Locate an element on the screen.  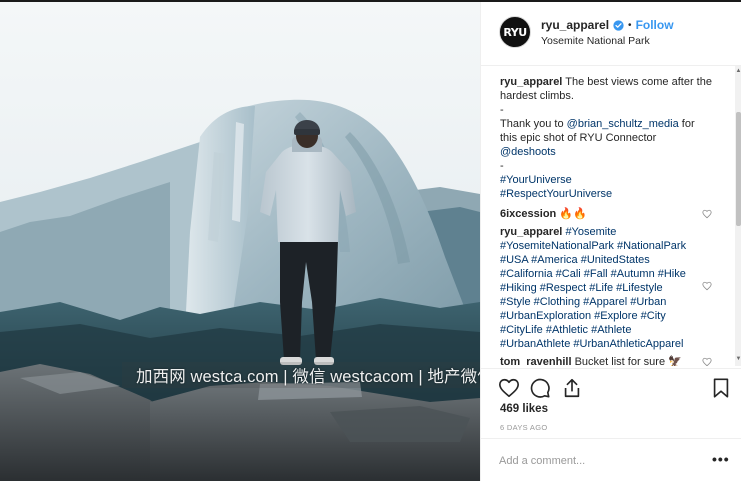
scroll-up-arrow-icon: ▲ is located at coordinates (738, 71).